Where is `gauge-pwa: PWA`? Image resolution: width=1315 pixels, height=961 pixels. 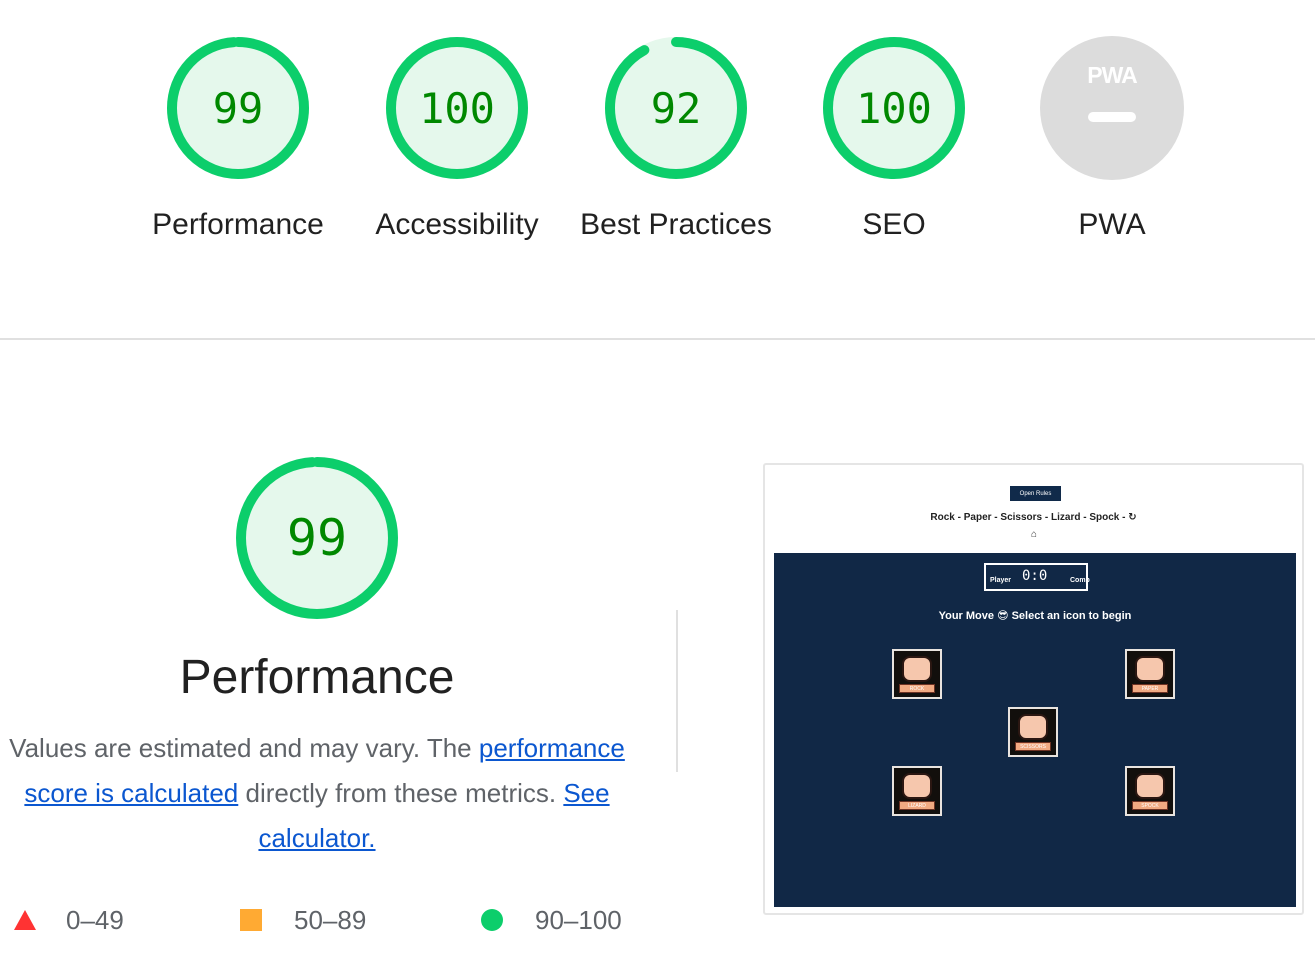
gauge-pwa: PWA is located at coordinates (1112, 108).